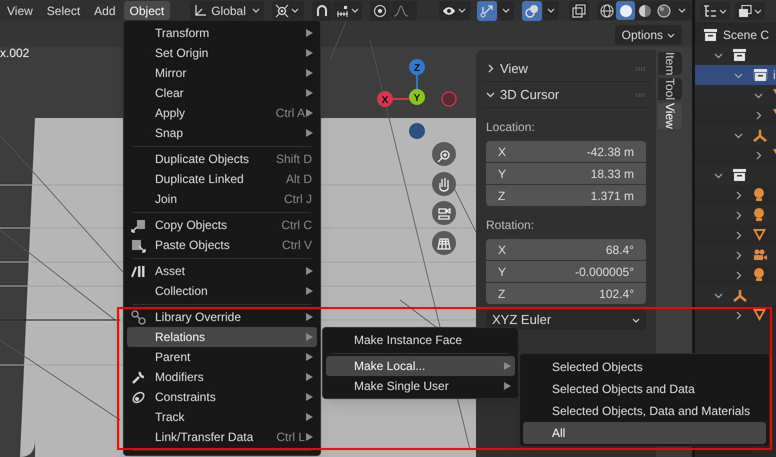  Describe the element at coordinates (566, 69) in the screenshot. I see `panel-section-header: View` at that location.